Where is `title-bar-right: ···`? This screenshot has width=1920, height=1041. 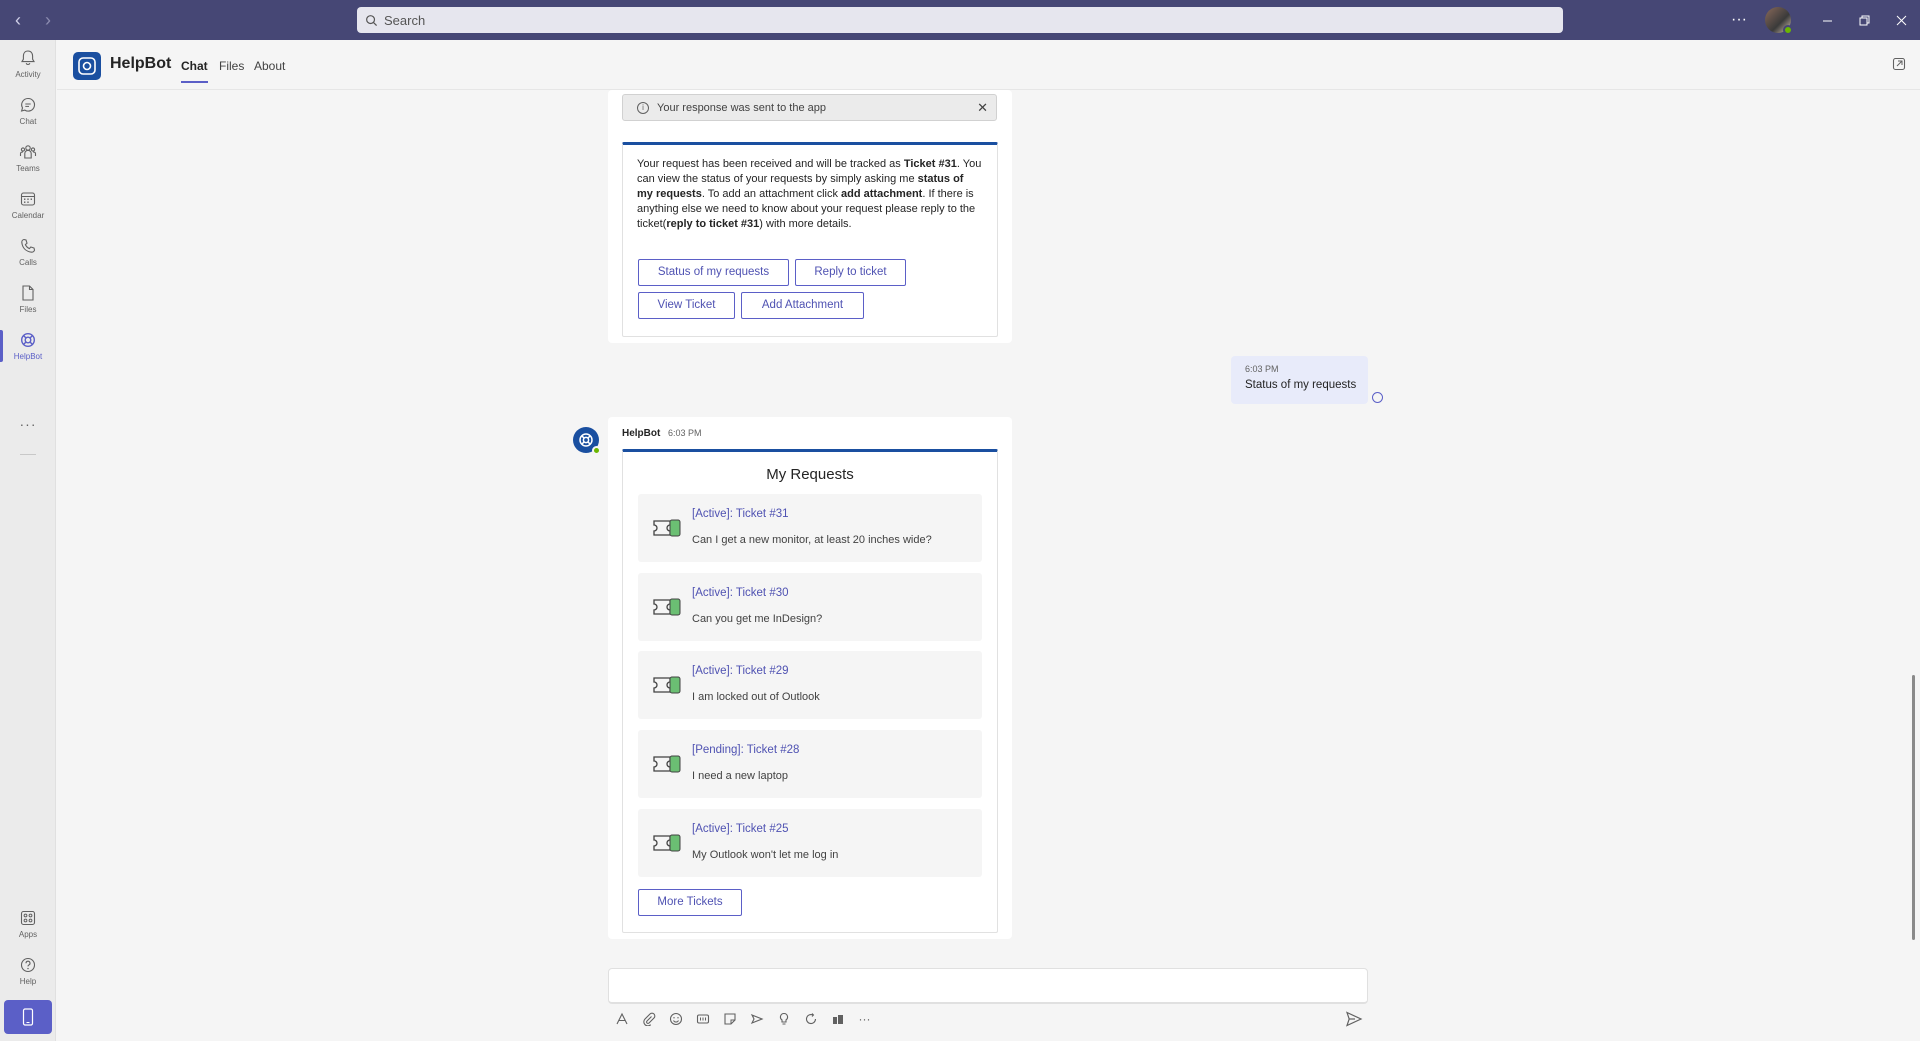 title-bar-right: ··· is located at coordinates (1819, 20).